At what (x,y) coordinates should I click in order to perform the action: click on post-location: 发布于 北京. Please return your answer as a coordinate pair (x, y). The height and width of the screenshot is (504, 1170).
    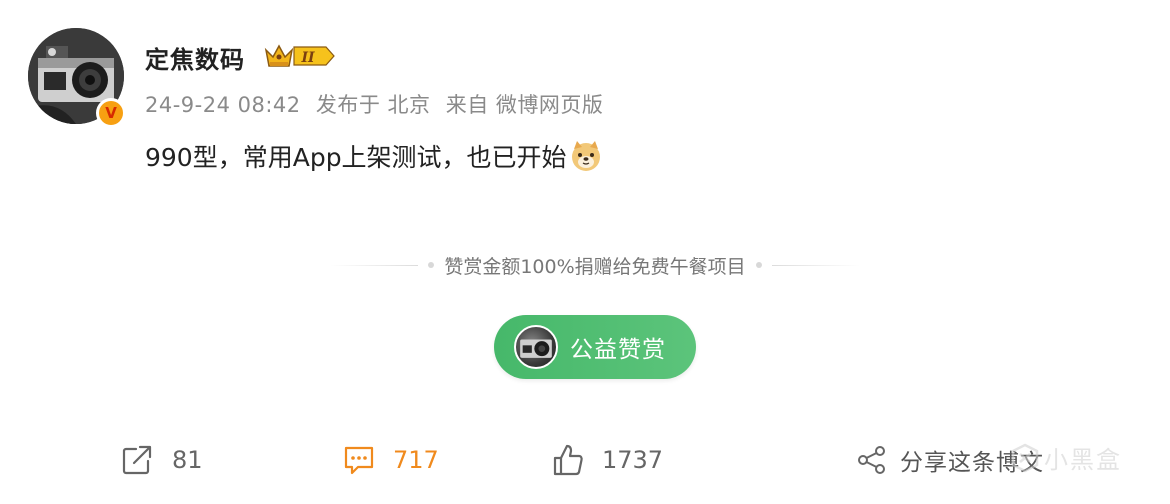
    Looking at the image, I should click on (373, 105).